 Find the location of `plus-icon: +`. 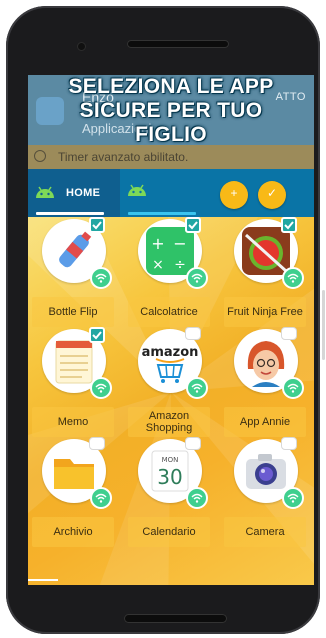

plus-icon: + is located at coordinates (234, 193).